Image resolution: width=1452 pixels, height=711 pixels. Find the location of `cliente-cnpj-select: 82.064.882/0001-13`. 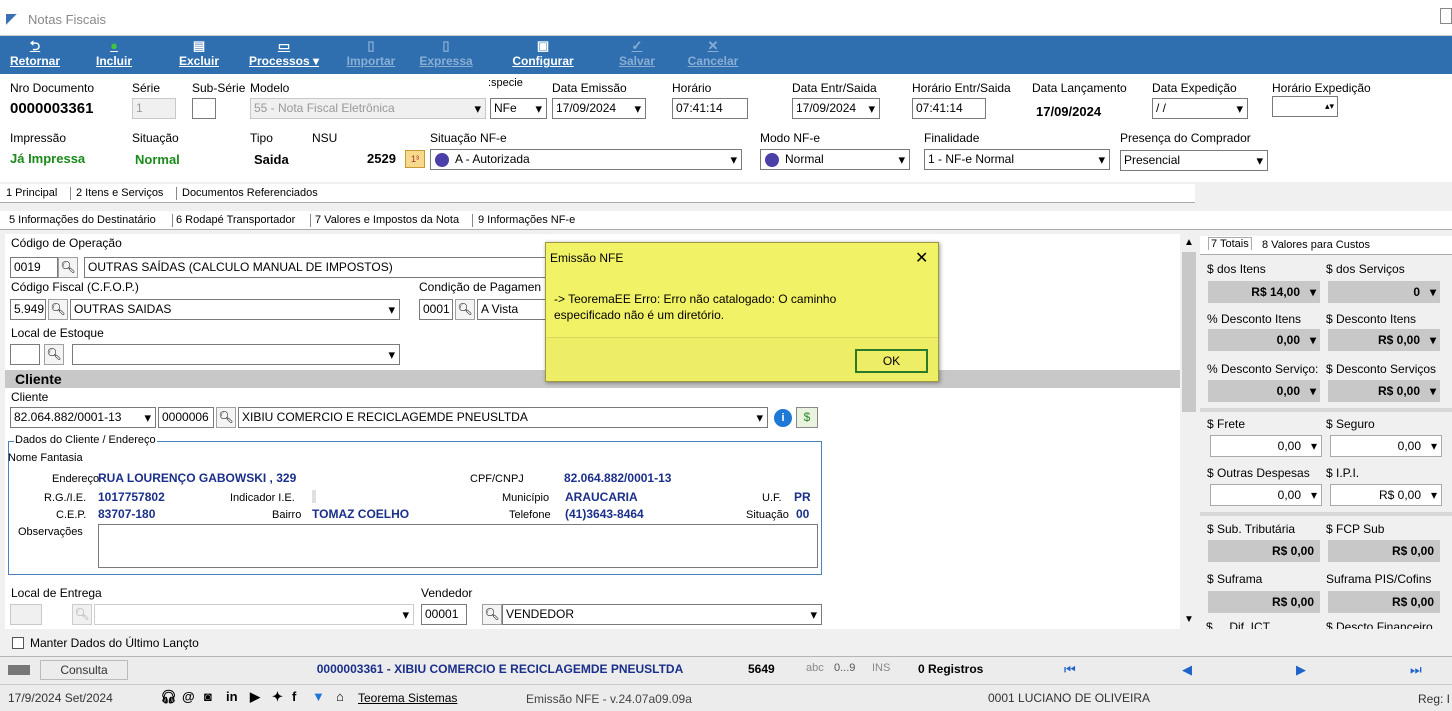

cliente-cnpj-select: 82.064.882/0001-13 is located at coordinates (83, 417).